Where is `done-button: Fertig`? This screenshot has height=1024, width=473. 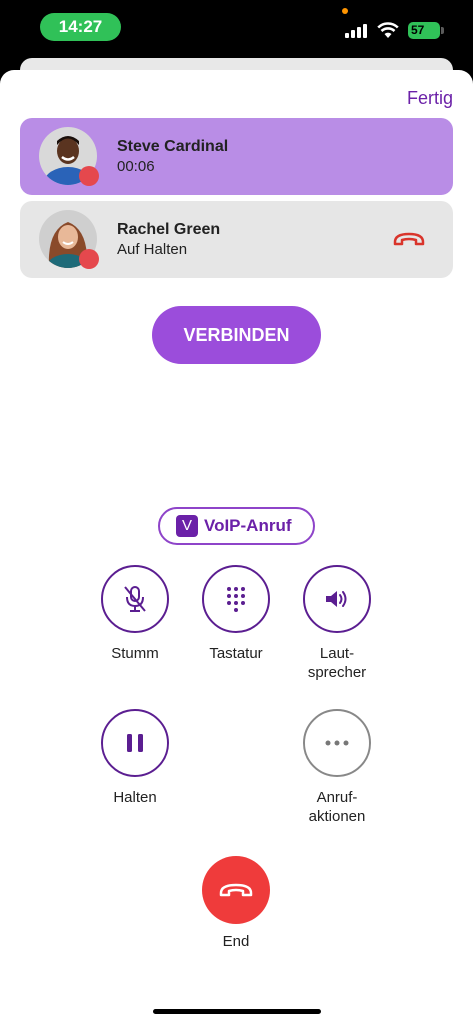 done-button: Fertig is located at coordinates (430, 98).